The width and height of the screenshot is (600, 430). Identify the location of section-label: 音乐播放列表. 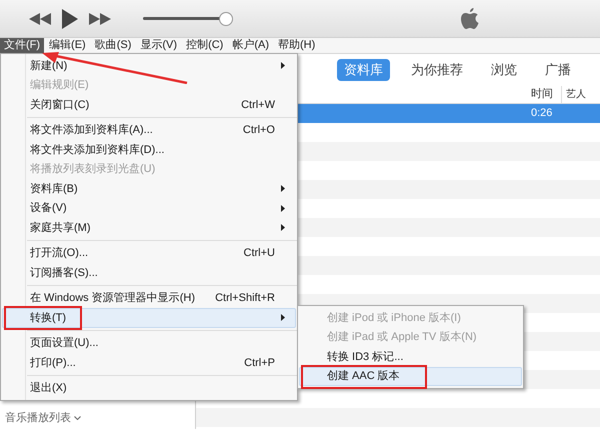
(38, 418).